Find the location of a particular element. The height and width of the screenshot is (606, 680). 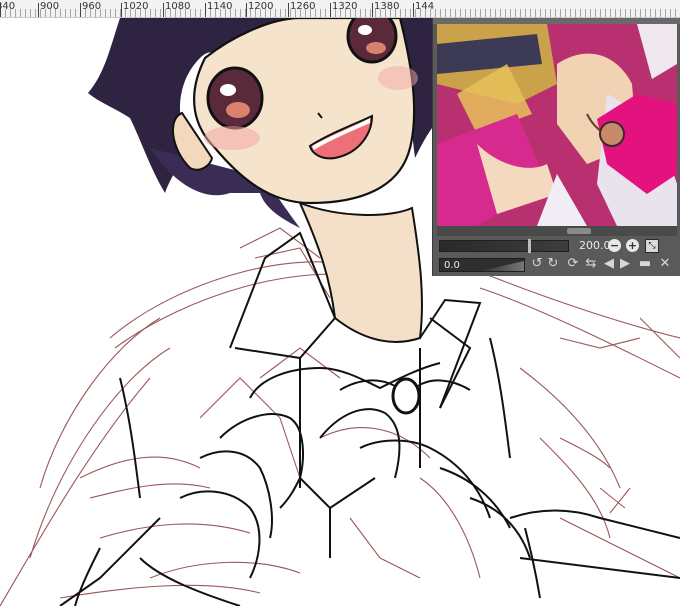

left-eye is located at coordinates (235, 98).